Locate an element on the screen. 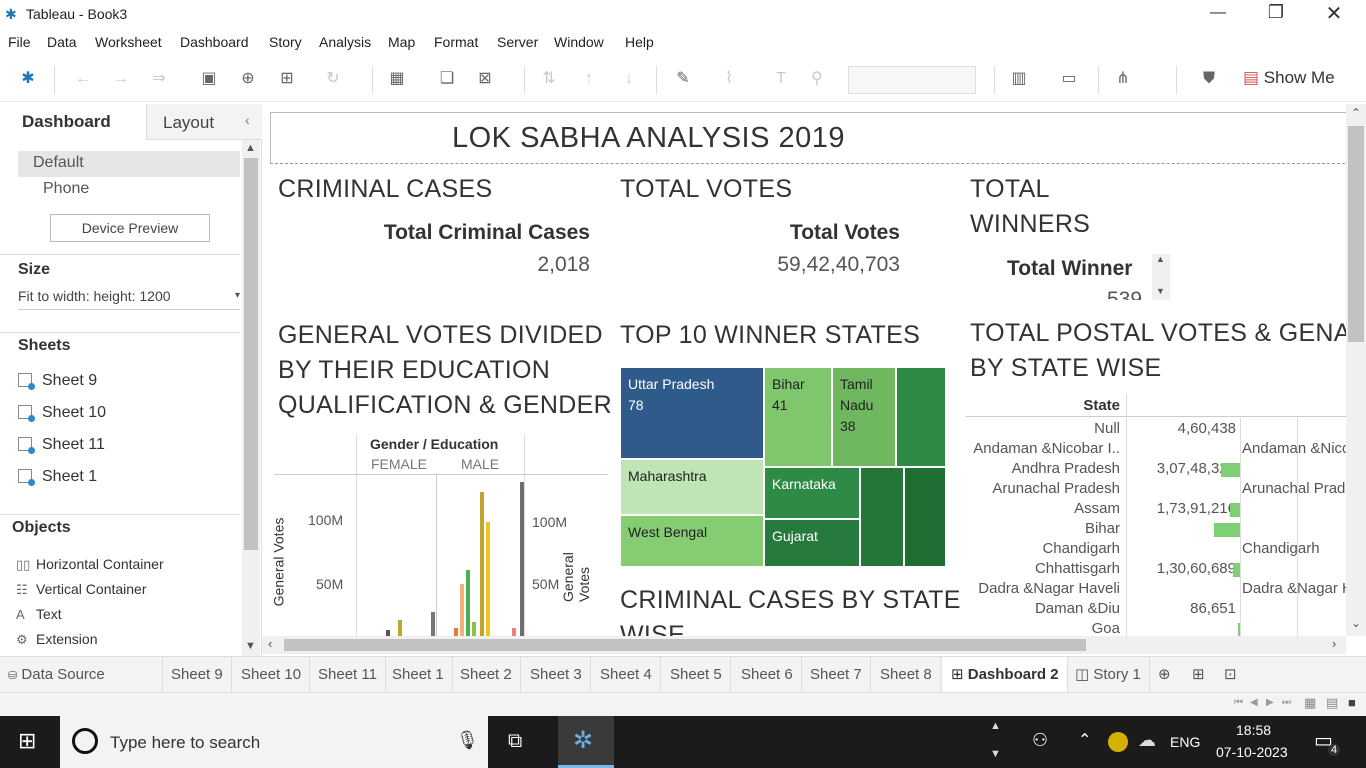  table-row: Null 4,60,438 is located at coordinates (1156, 430).